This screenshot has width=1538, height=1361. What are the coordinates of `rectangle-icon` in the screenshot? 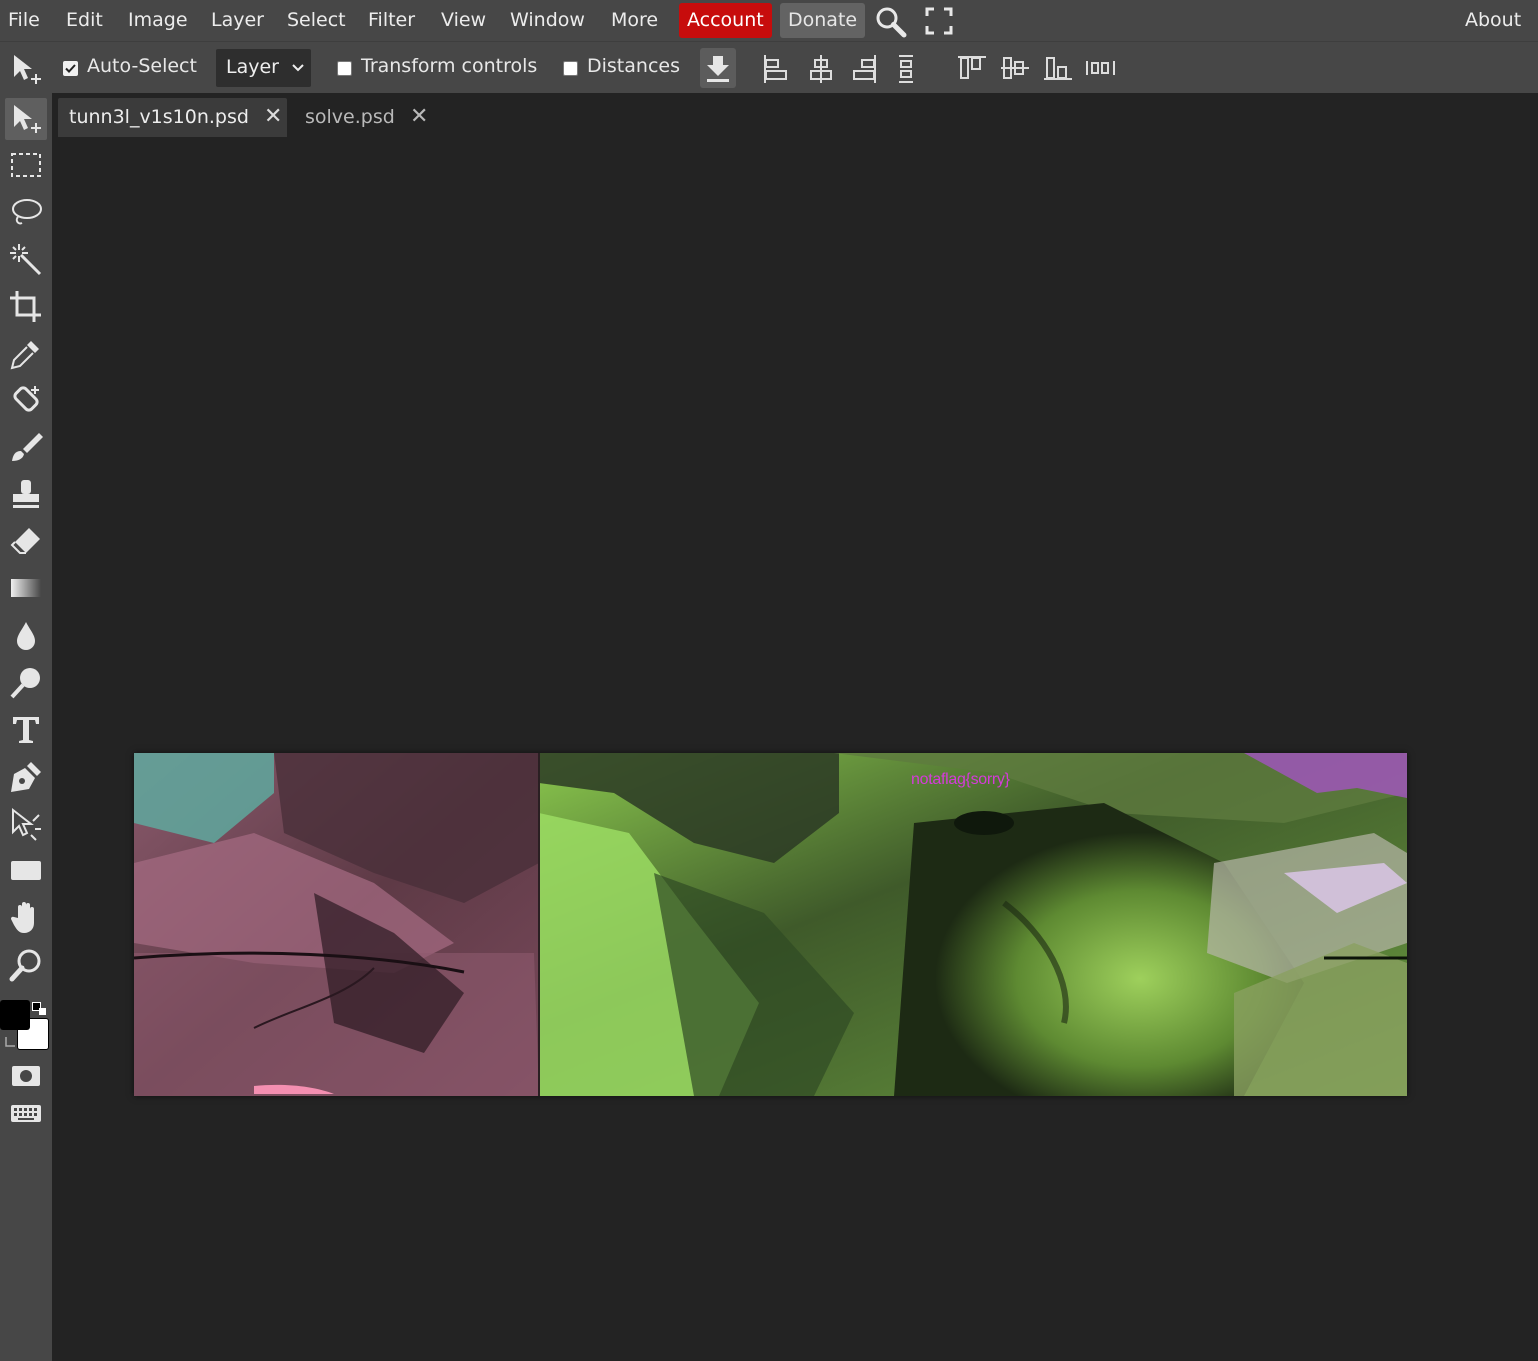 It's located at (26, 870).